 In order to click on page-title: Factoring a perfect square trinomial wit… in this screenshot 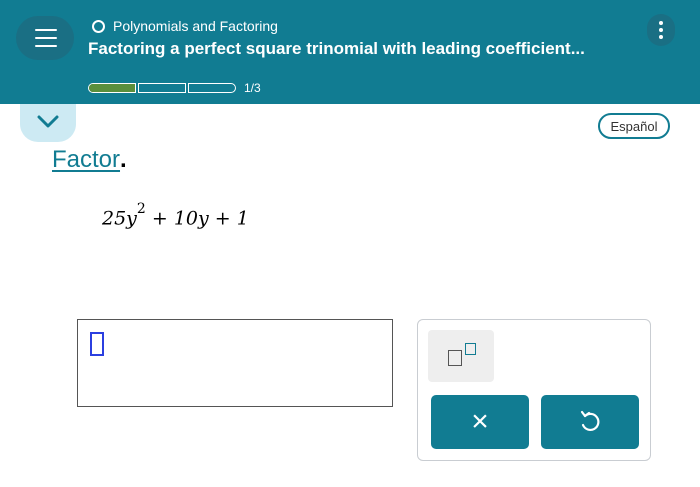, I will do `click(336, 48)`.